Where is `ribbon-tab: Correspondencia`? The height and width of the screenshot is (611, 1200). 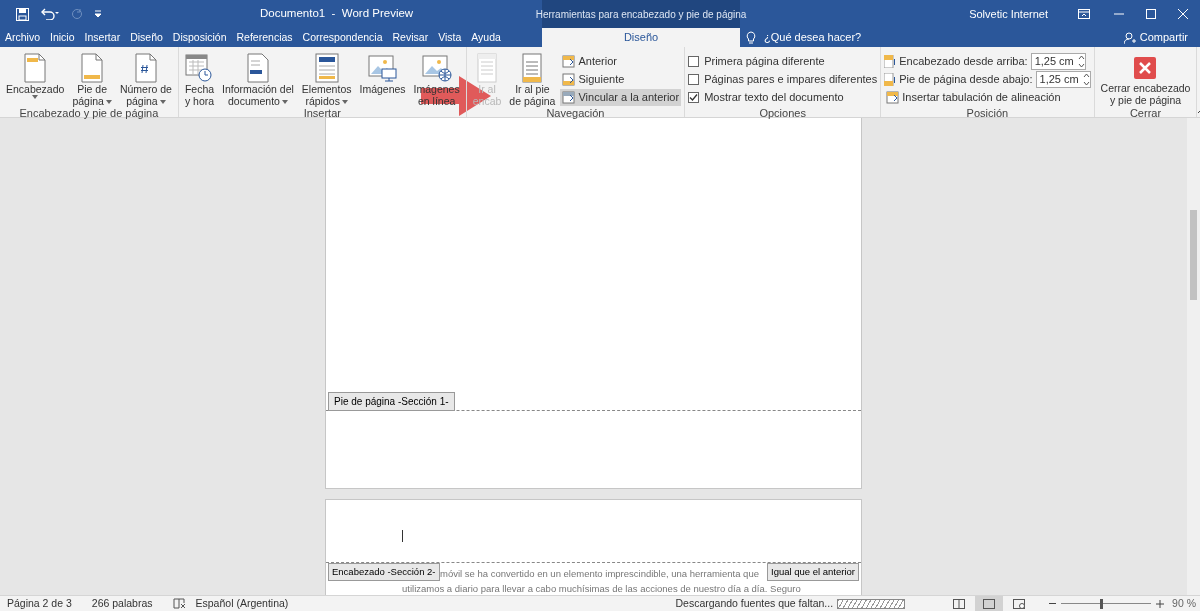
ribbon-tab: Correspondencia is located at coordinates (342, 37).